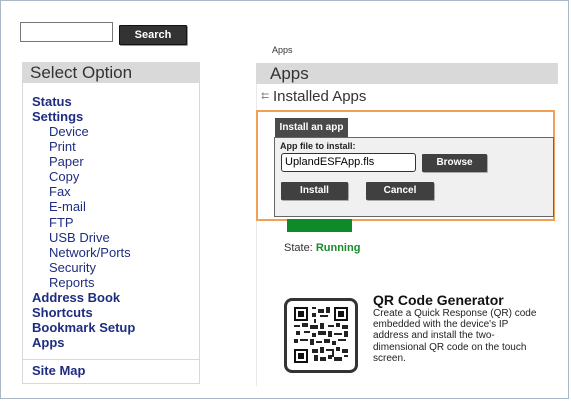  What do you see at coordinates (111, 73) in the screenshot?
I see `sidebar-title: Select Option` at bounding box center [111, 73].